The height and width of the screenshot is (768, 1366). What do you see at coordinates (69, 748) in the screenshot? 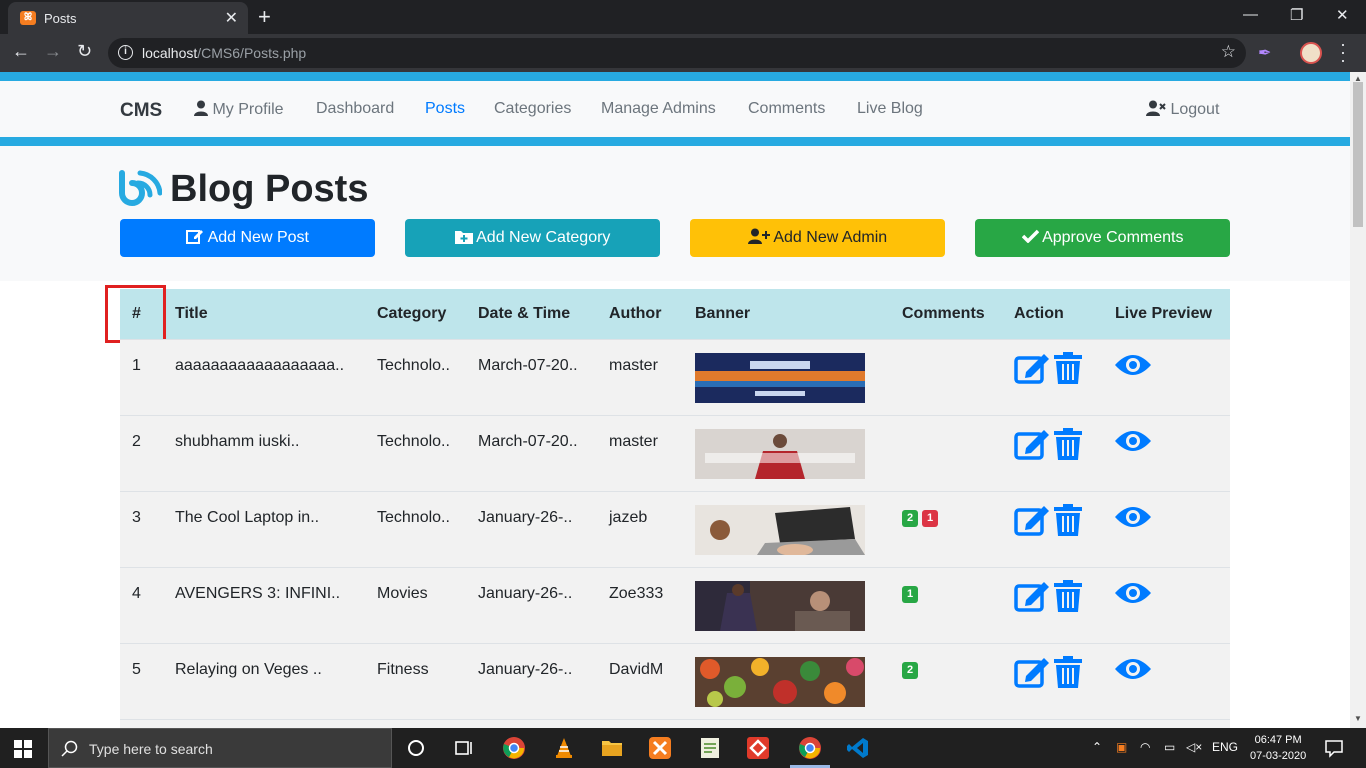
I see `search-icon` at bounding box center [69, 748].